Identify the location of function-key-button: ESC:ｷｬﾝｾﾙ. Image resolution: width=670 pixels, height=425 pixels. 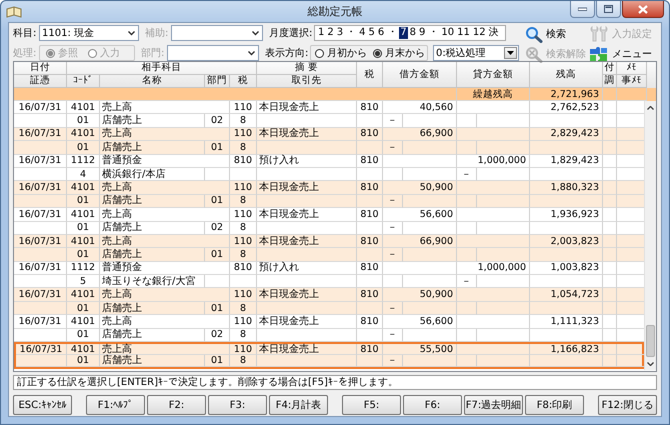
(42, 405).